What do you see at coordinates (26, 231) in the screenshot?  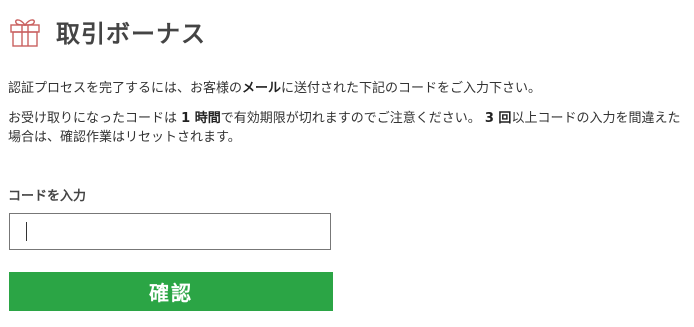 I see `text-caret` at bounding box center [26, 231].